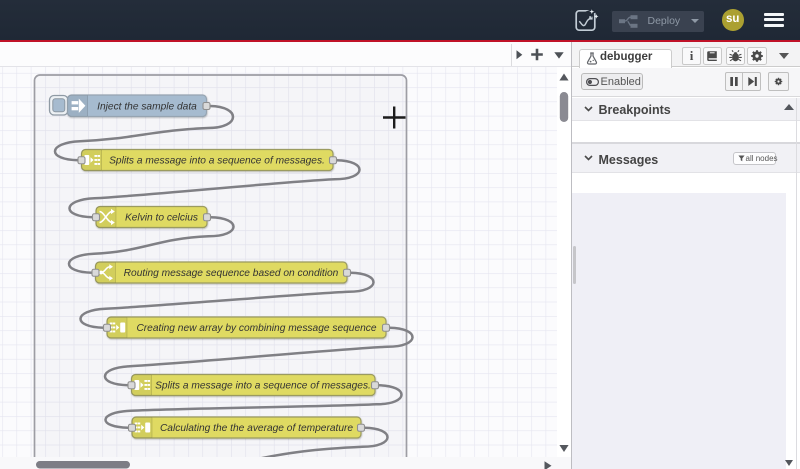 The width and height of the screenshot is (800, 469). What do you see at coordinates (147, 107) in the screenshot?
I see `svg-text: Inject the sample data` at bounding box center [147, 107].